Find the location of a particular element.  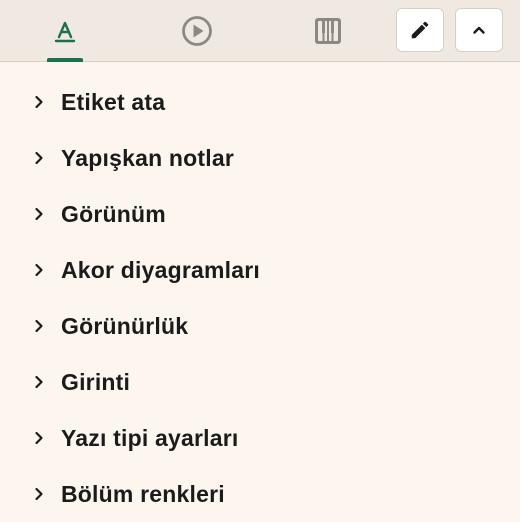

top-toolbar is located at coordinates (260, 31).